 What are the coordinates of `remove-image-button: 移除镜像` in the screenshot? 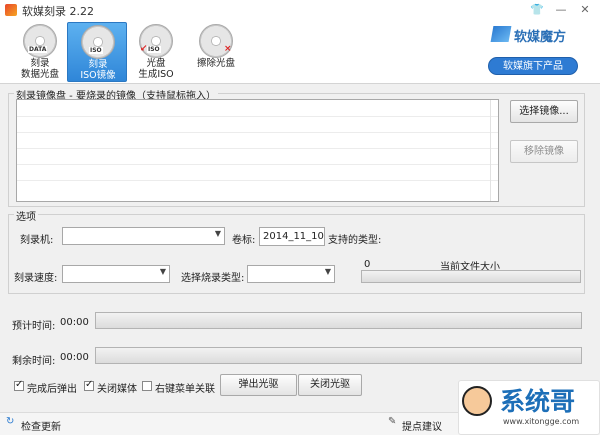 It's located at (544, 151).